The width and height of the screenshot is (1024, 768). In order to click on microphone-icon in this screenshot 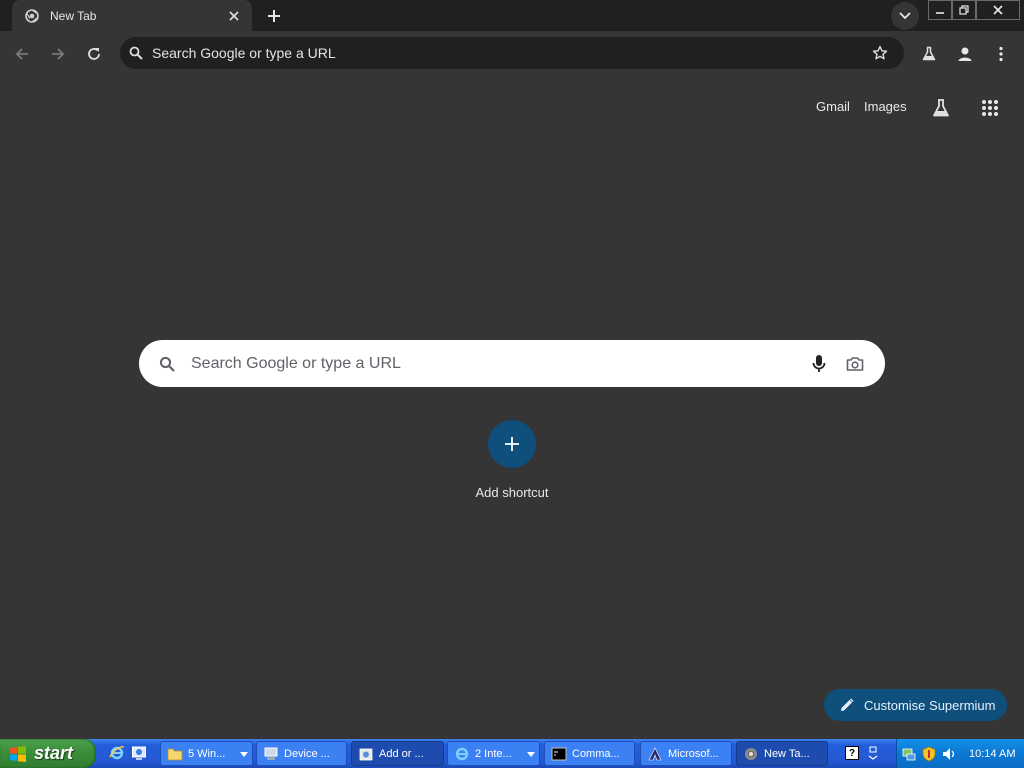, I will do `click(819, 364)`.